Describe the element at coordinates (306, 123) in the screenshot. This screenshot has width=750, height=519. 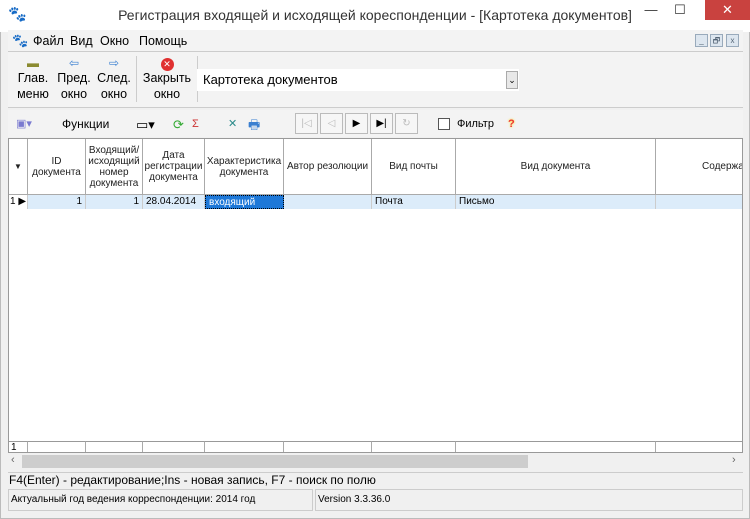
I see `first-record-button: |◁` at that location.